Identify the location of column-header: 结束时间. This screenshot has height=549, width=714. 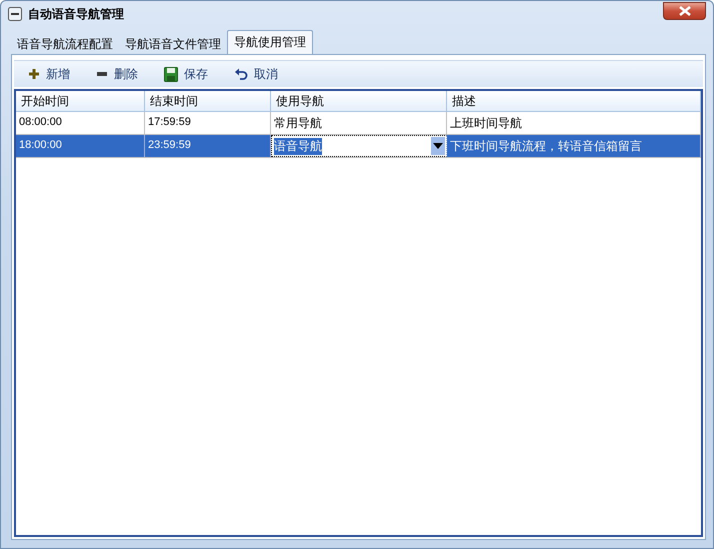
(208, 101).